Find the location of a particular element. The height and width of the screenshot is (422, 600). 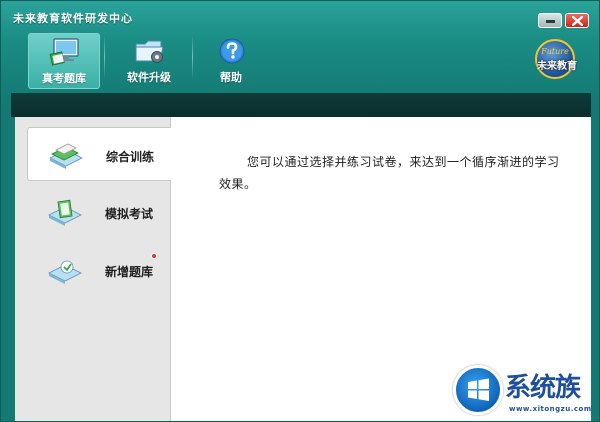

windows-logo-icon is located at coordinates (478, 390).